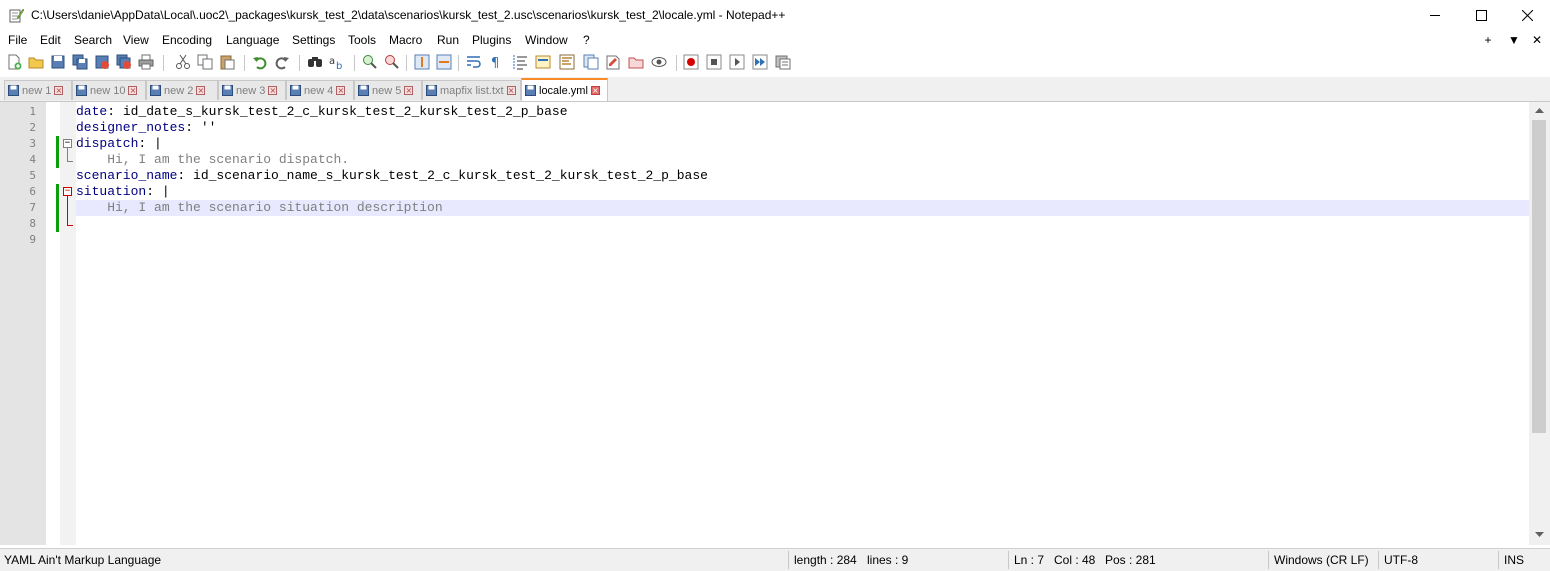 The image size is (1550, 571). What do you see at coordinates (802, 192) in the screenshot?
I see `code-line: situation: |` at bounding box center [802, 192].